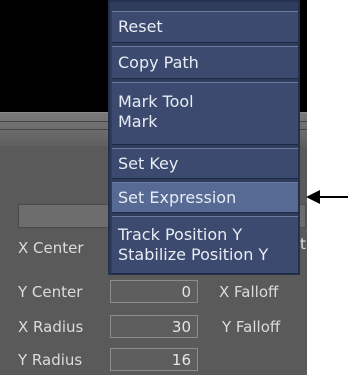 The height and width of the screenshot is (375, 348). Describe the element at coordinates (205, 163) in the screenshot. I see `menu-item-set-key: Set Key` at that location.